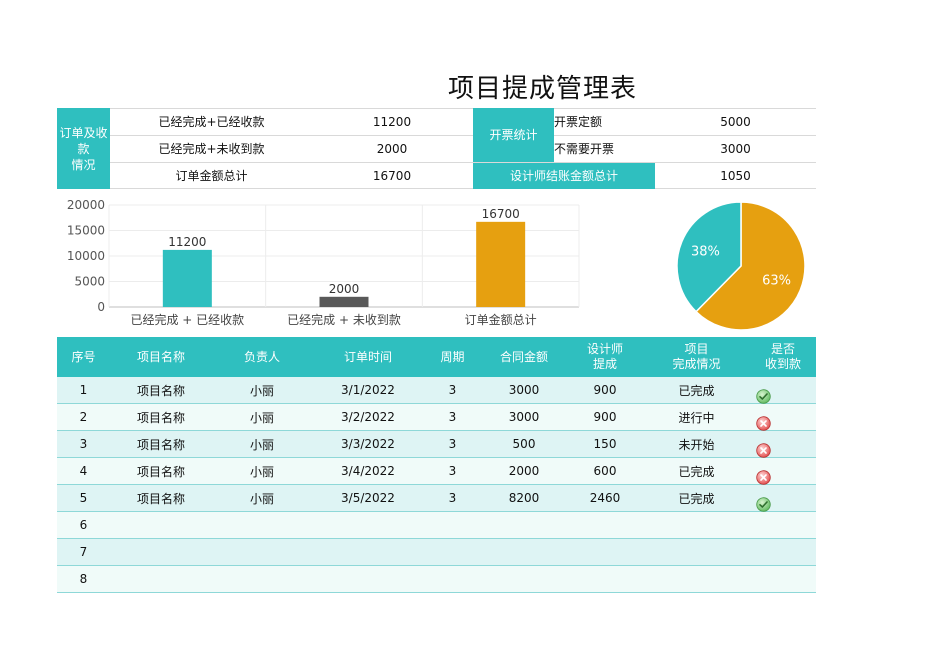 The height and width of the screenshot is (672, 950). I want to click on designer-total-label: 设计师结账金额总计, so click(564, 176).